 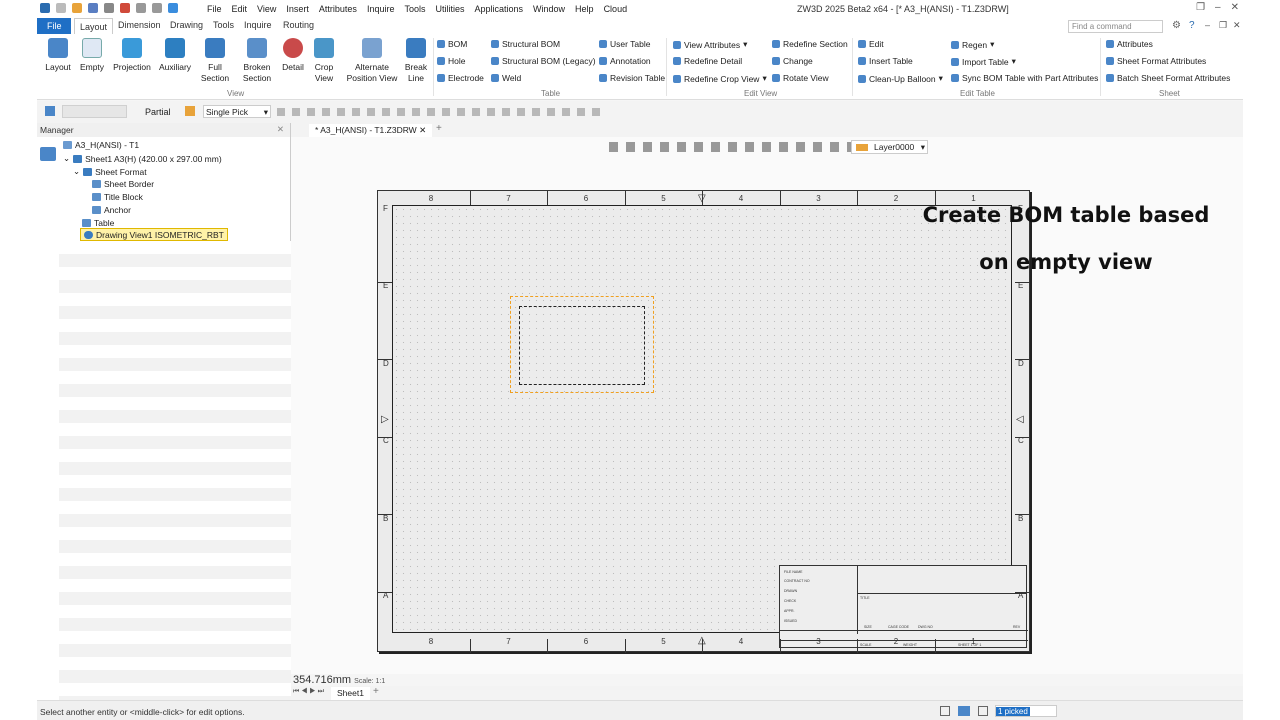 I want to click on redefine-section-button: Redefine Section, so click(x=810, y=44).